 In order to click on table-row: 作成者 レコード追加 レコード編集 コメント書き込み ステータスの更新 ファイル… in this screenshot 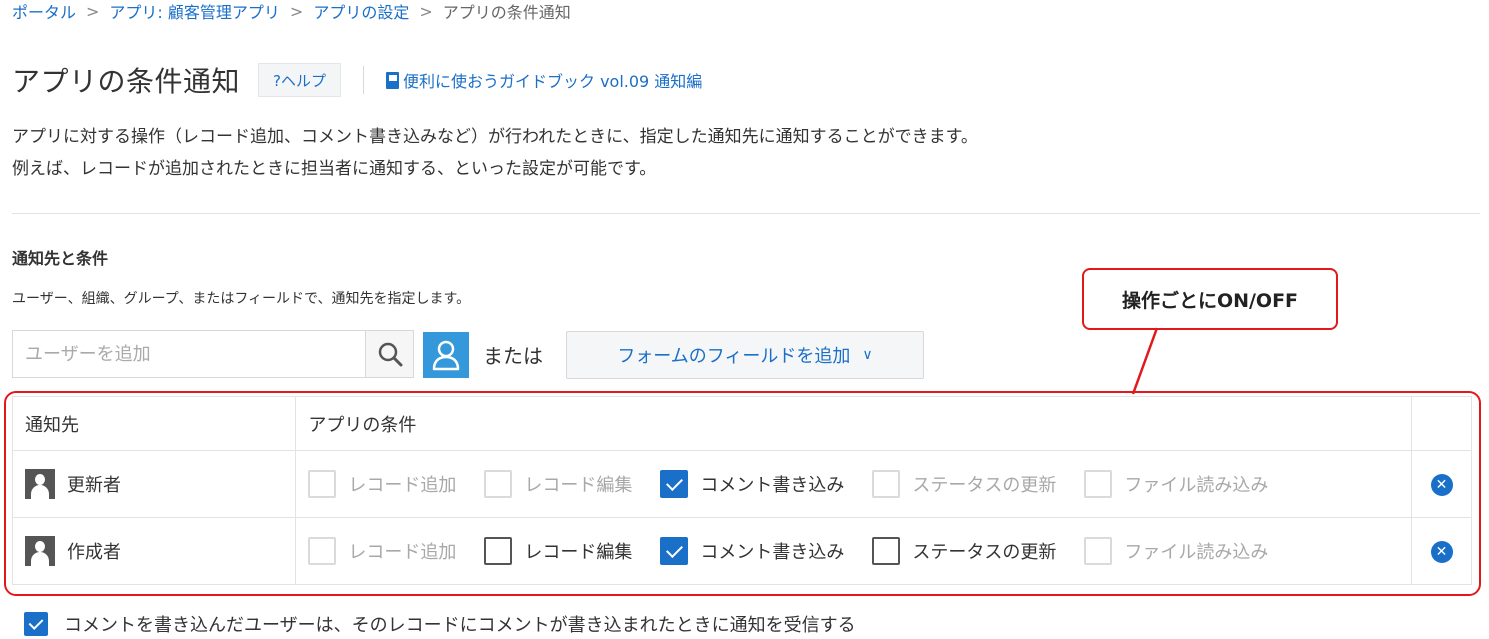, I will do `click(741, 551)`.